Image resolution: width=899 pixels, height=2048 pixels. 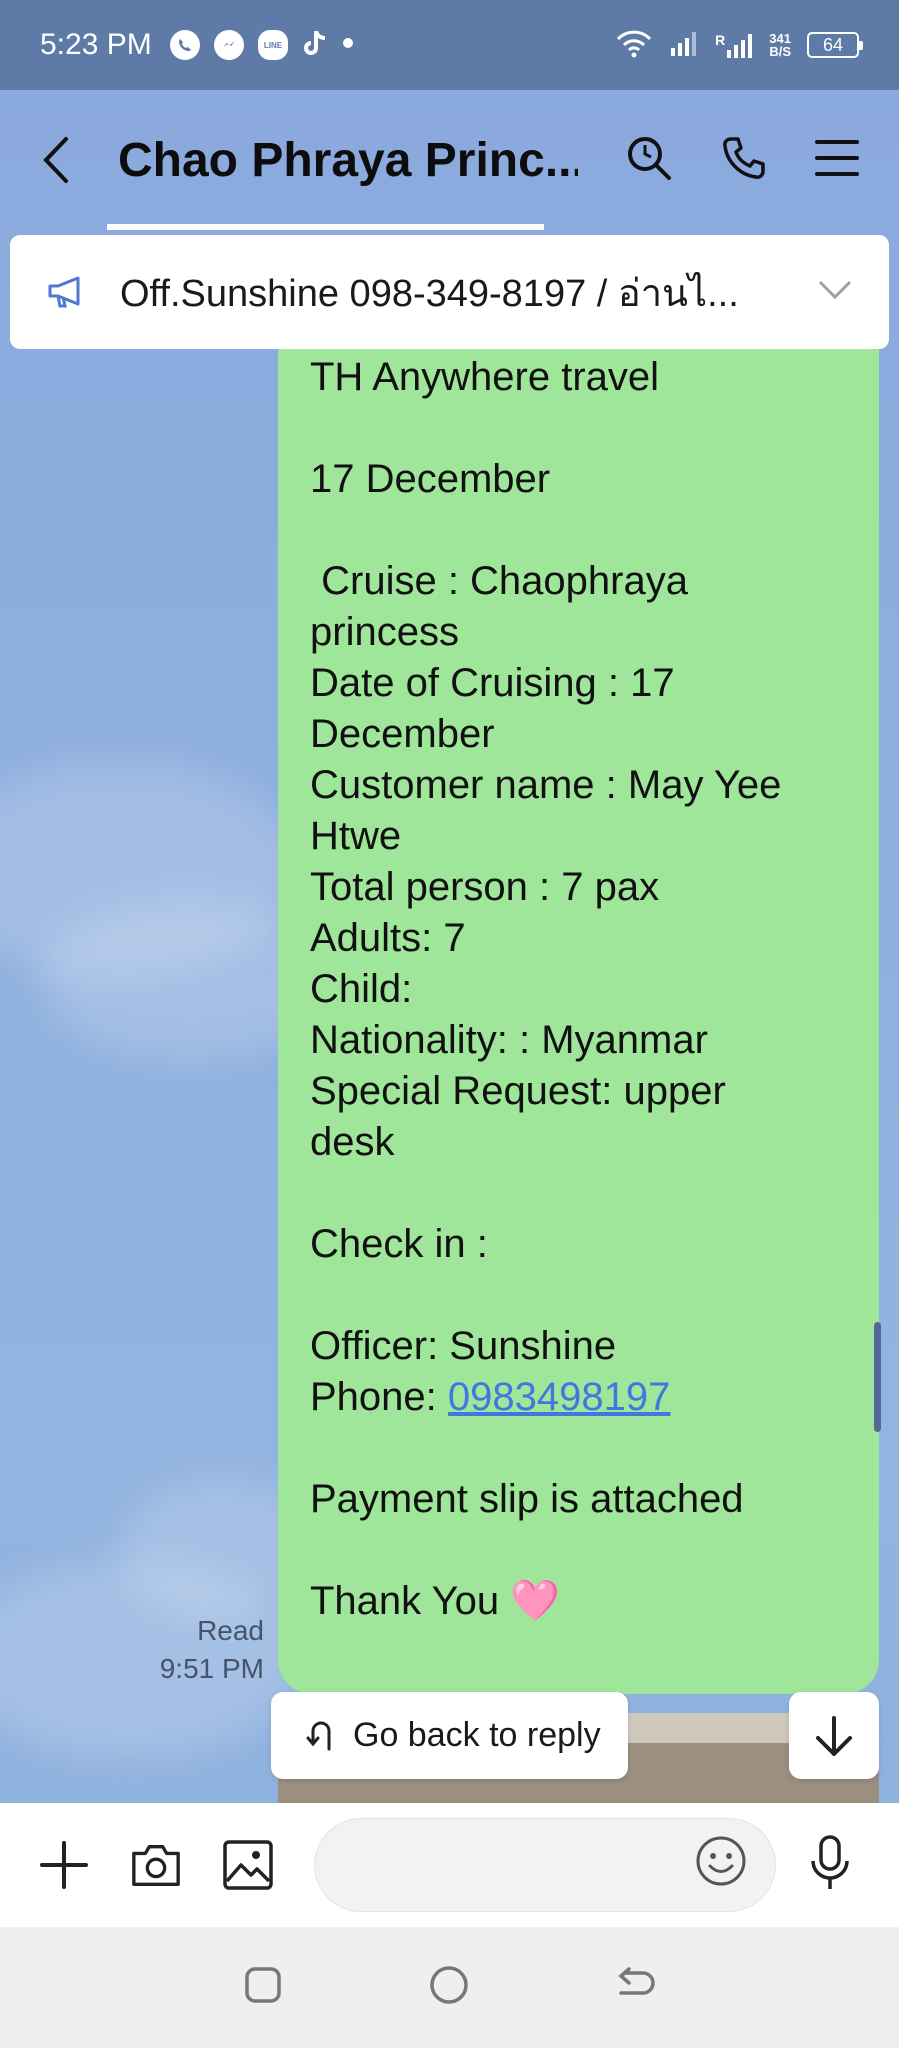 What do you see at coordinates (529, 1601) in the screenshot?
I see `heart-emoji: 🩷` at bounding box center [529, 1601].